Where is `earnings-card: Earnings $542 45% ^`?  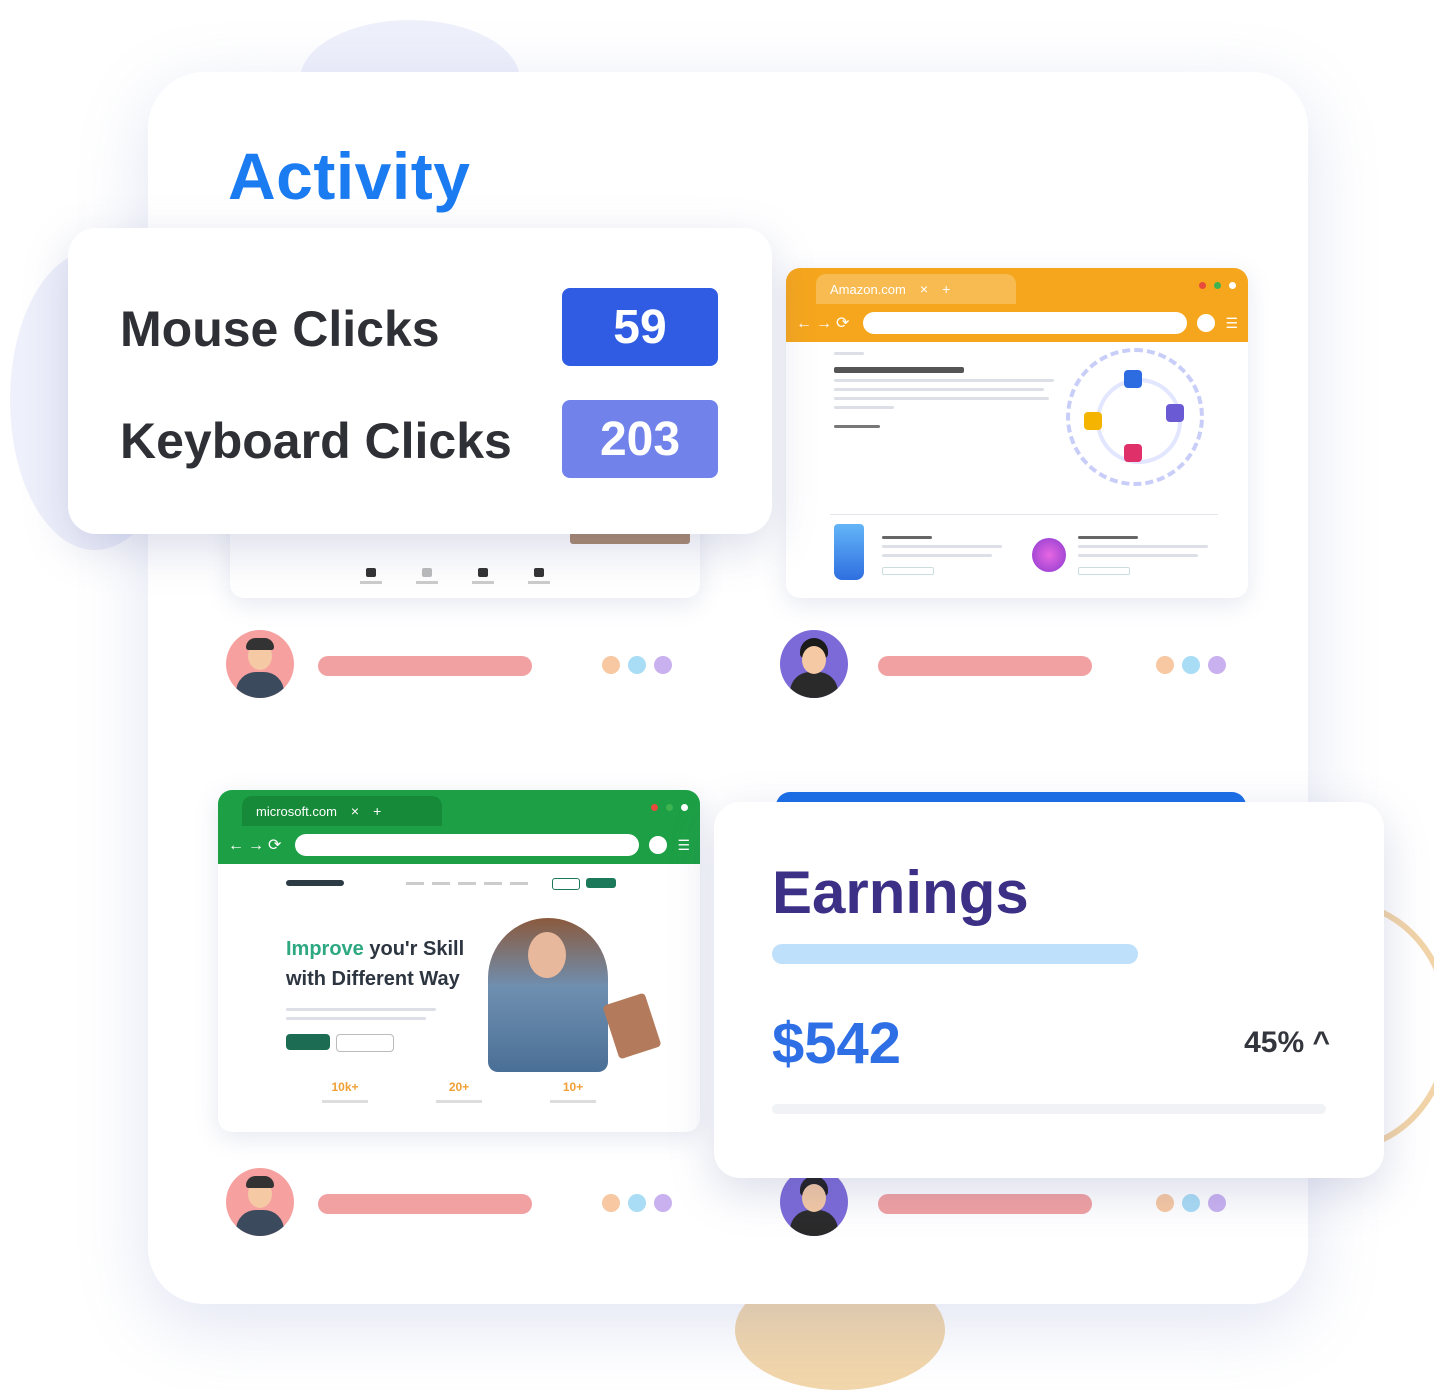 earnings-card: Earnings $542 45% ^ is located at coordinates (1049, 990).